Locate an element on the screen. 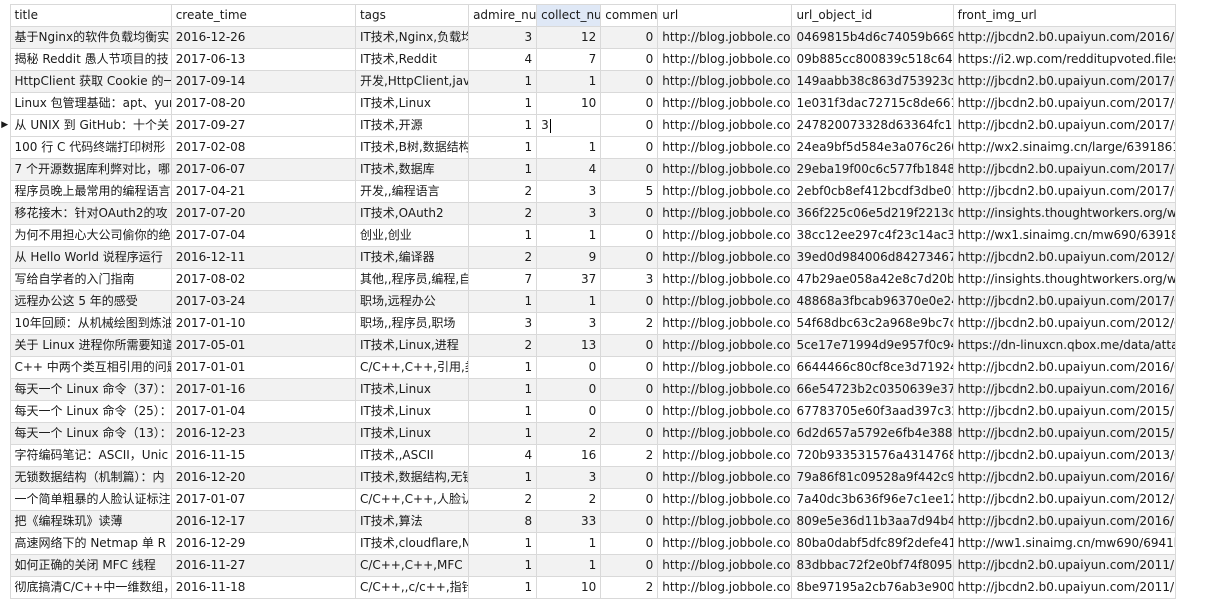  cell-create-time: 2017-07-20 is located at coordinates (263, 213).